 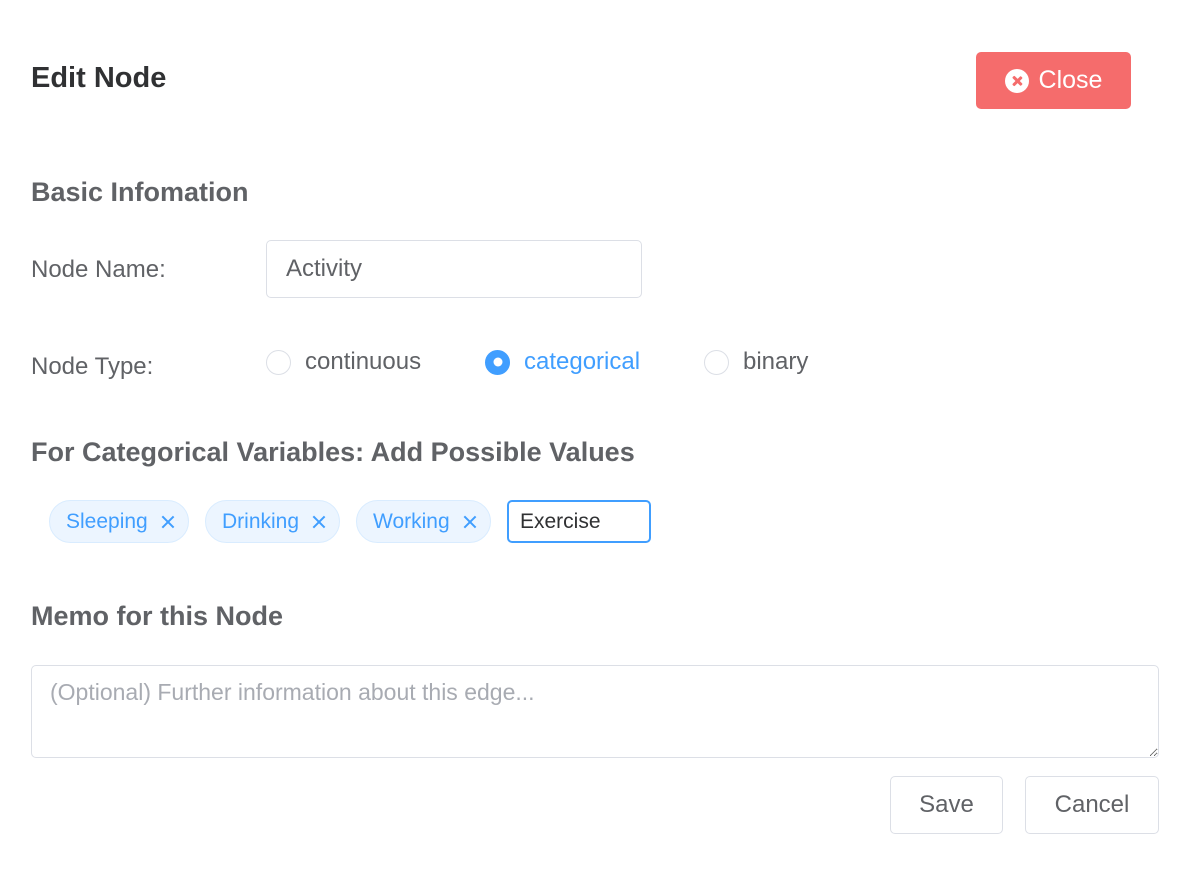 I want to click on node-name-label: Node Name:, so click(x=98, y=269).